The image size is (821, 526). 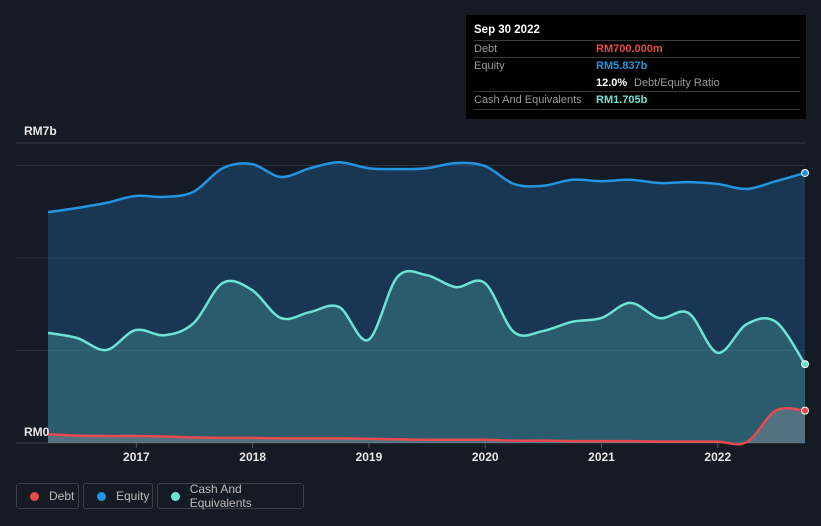 I want to click on tooltip-cash-row: Cash And Equivalents RM1.705b, so click(x=637, y=100).